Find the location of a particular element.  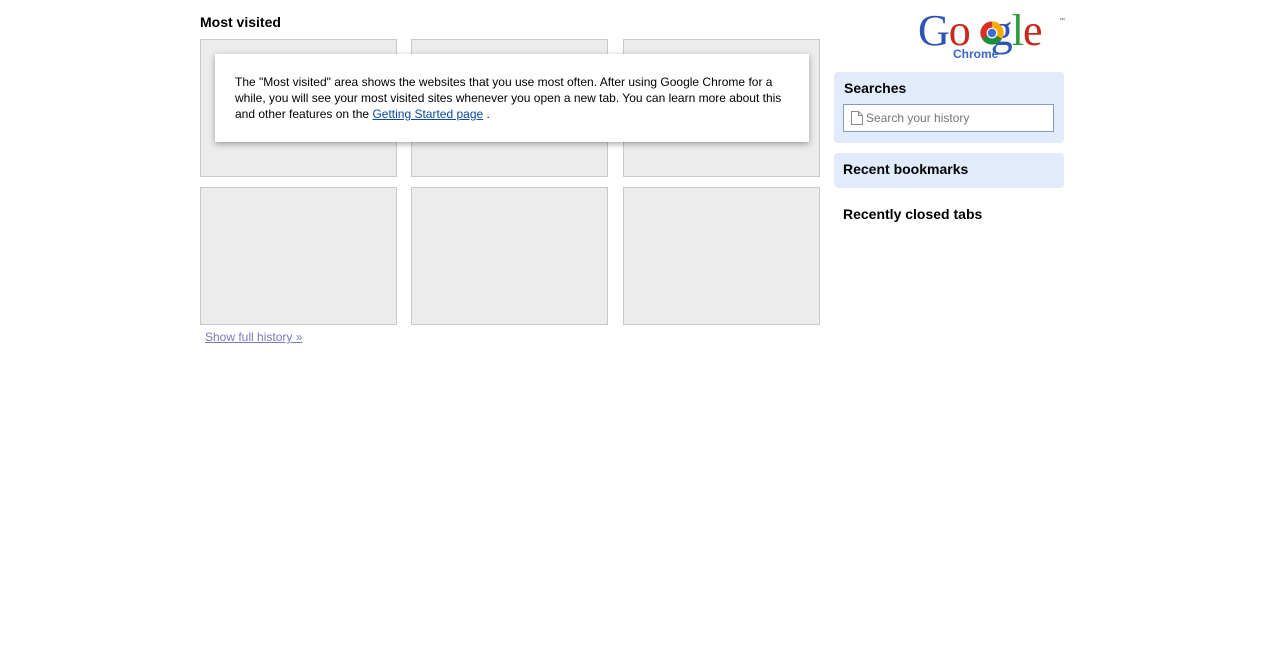

logo-letter: l is located at coordinates (1017, 30).